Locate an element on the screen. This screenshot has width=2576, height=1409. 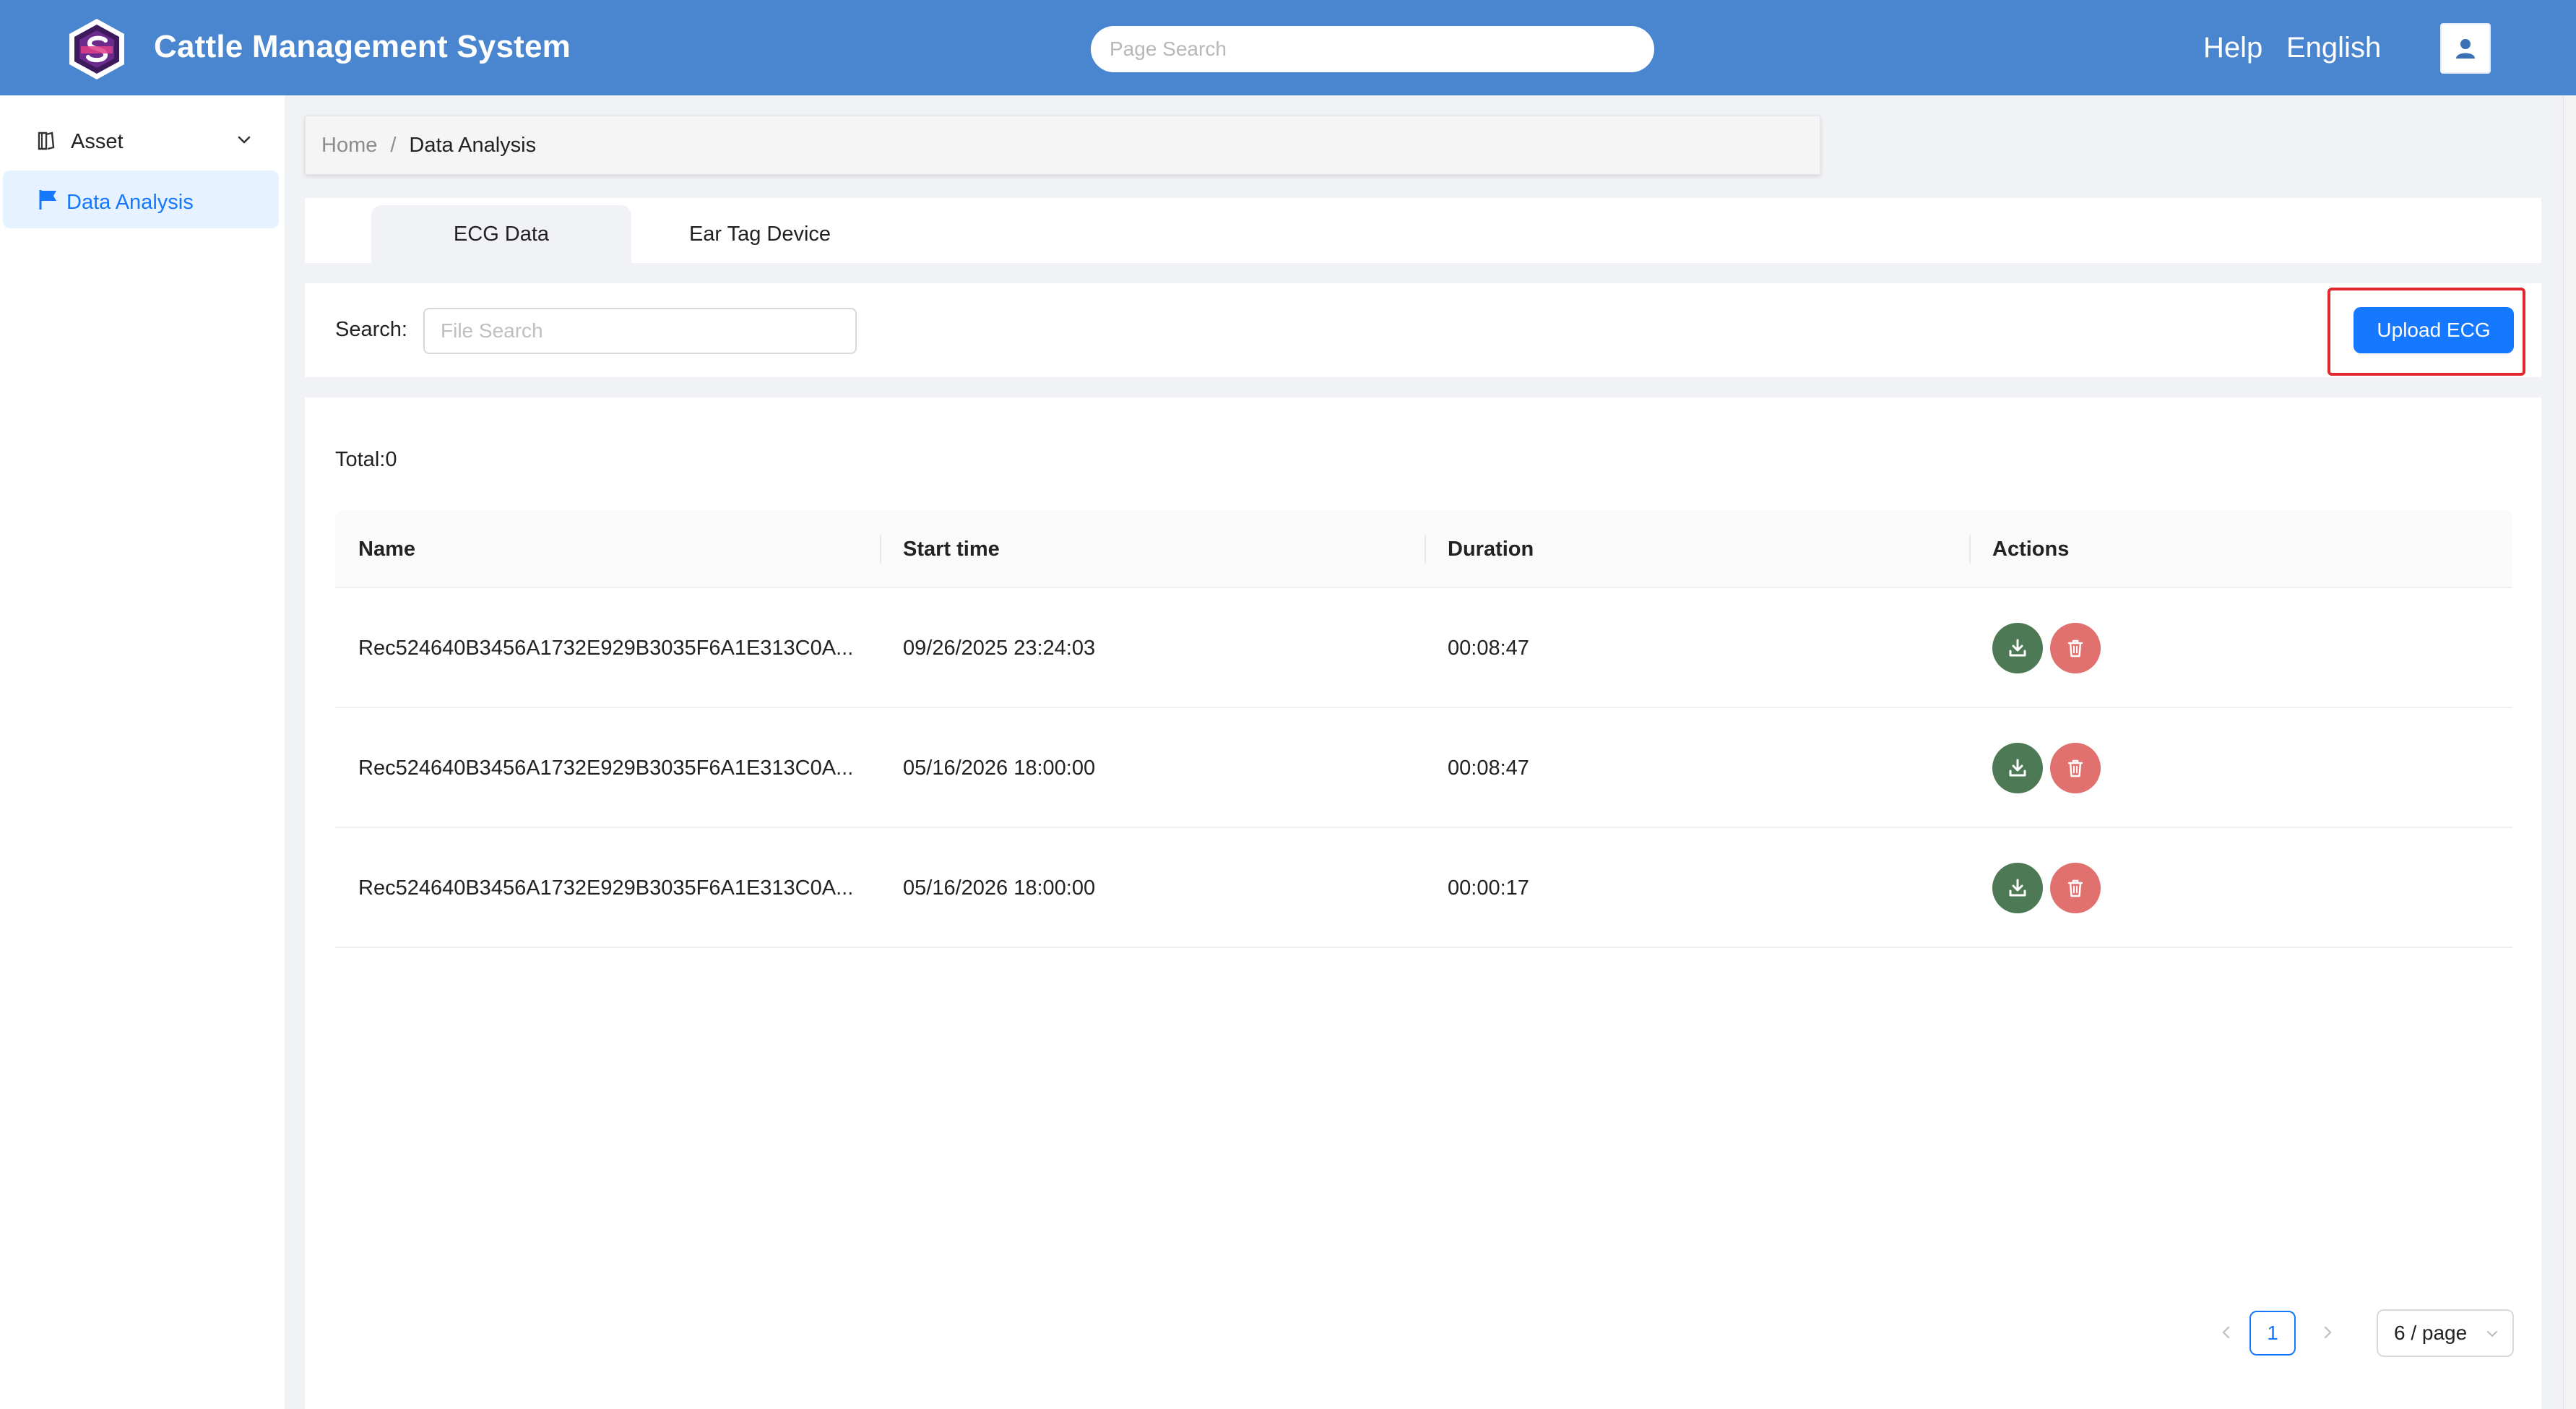
breadcrumb: Home / Data Analysis is located at coordinates (1062, 145).